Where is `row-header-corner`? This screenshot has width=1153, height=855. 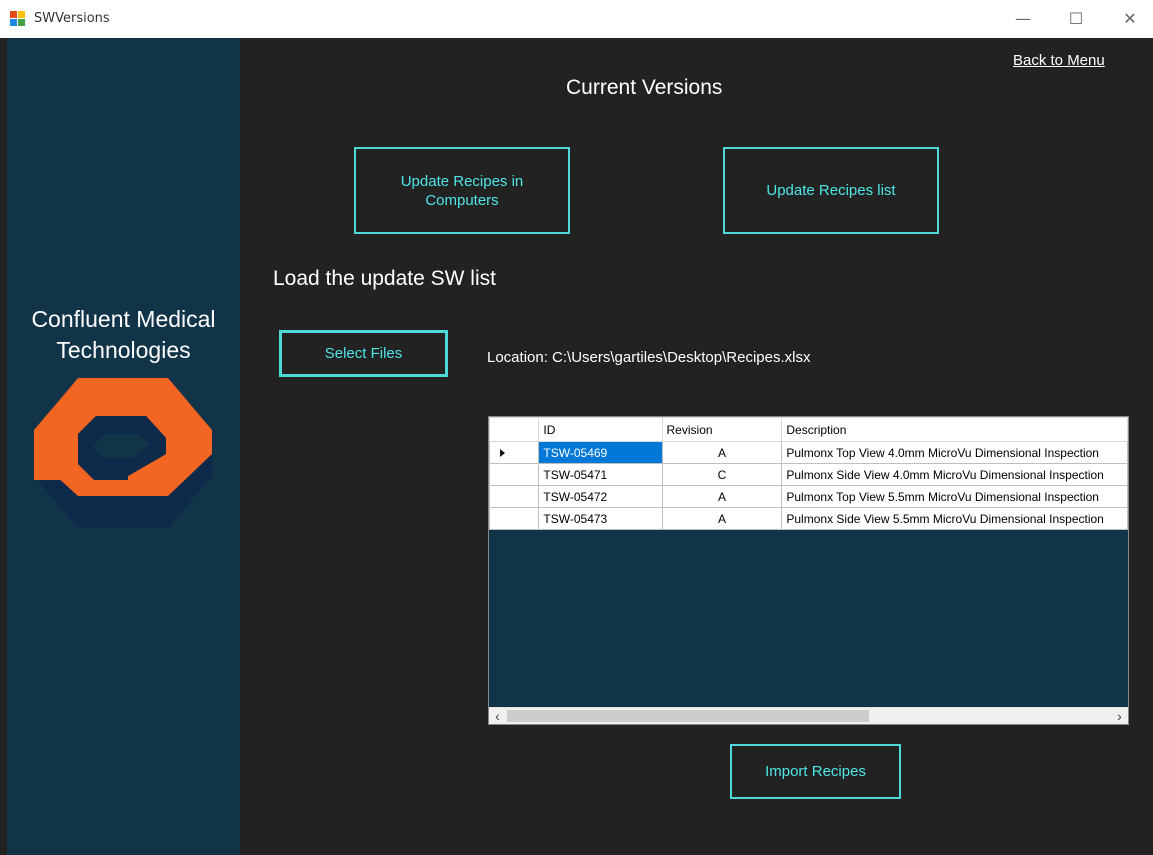
row-header-corner is located at coordinates (514, 429).